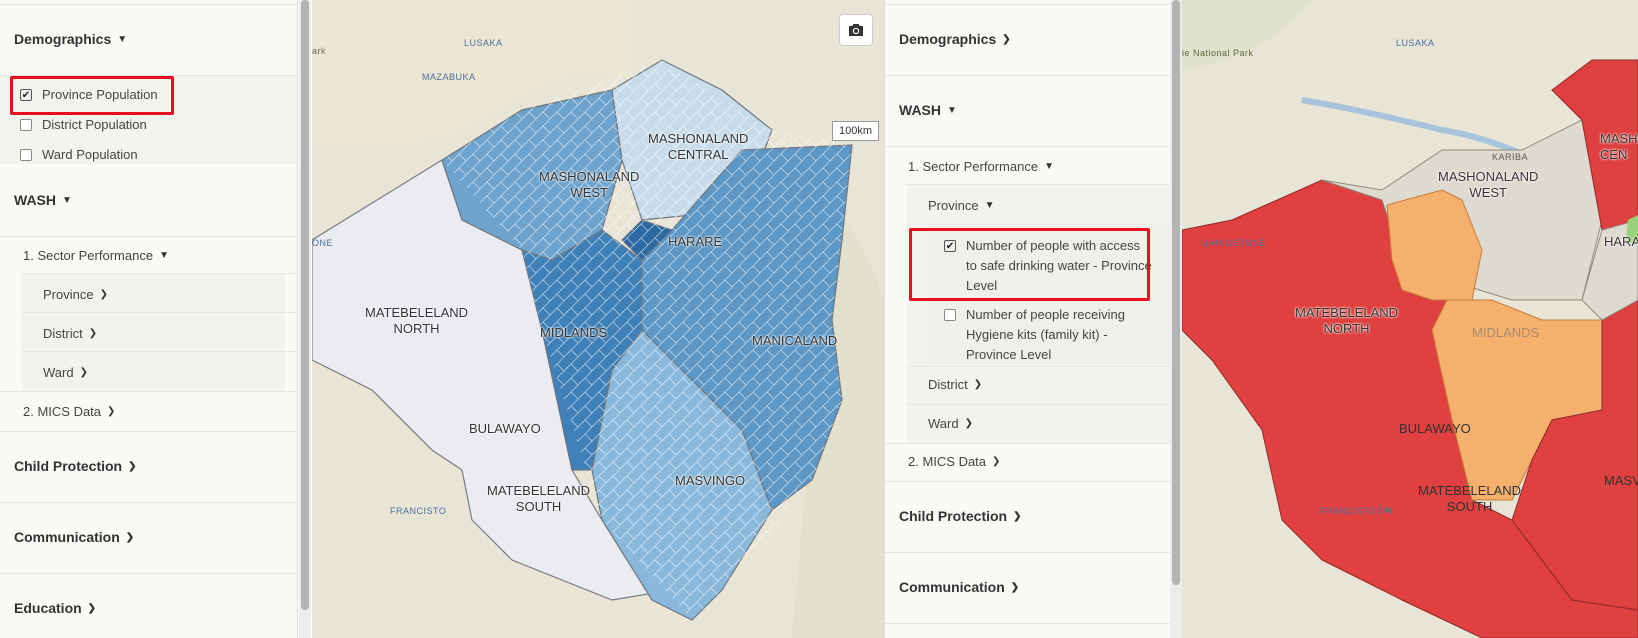 The width and height of the screenshot is (1638, 638). I want to click on screenshot-button, so click(856, 30).